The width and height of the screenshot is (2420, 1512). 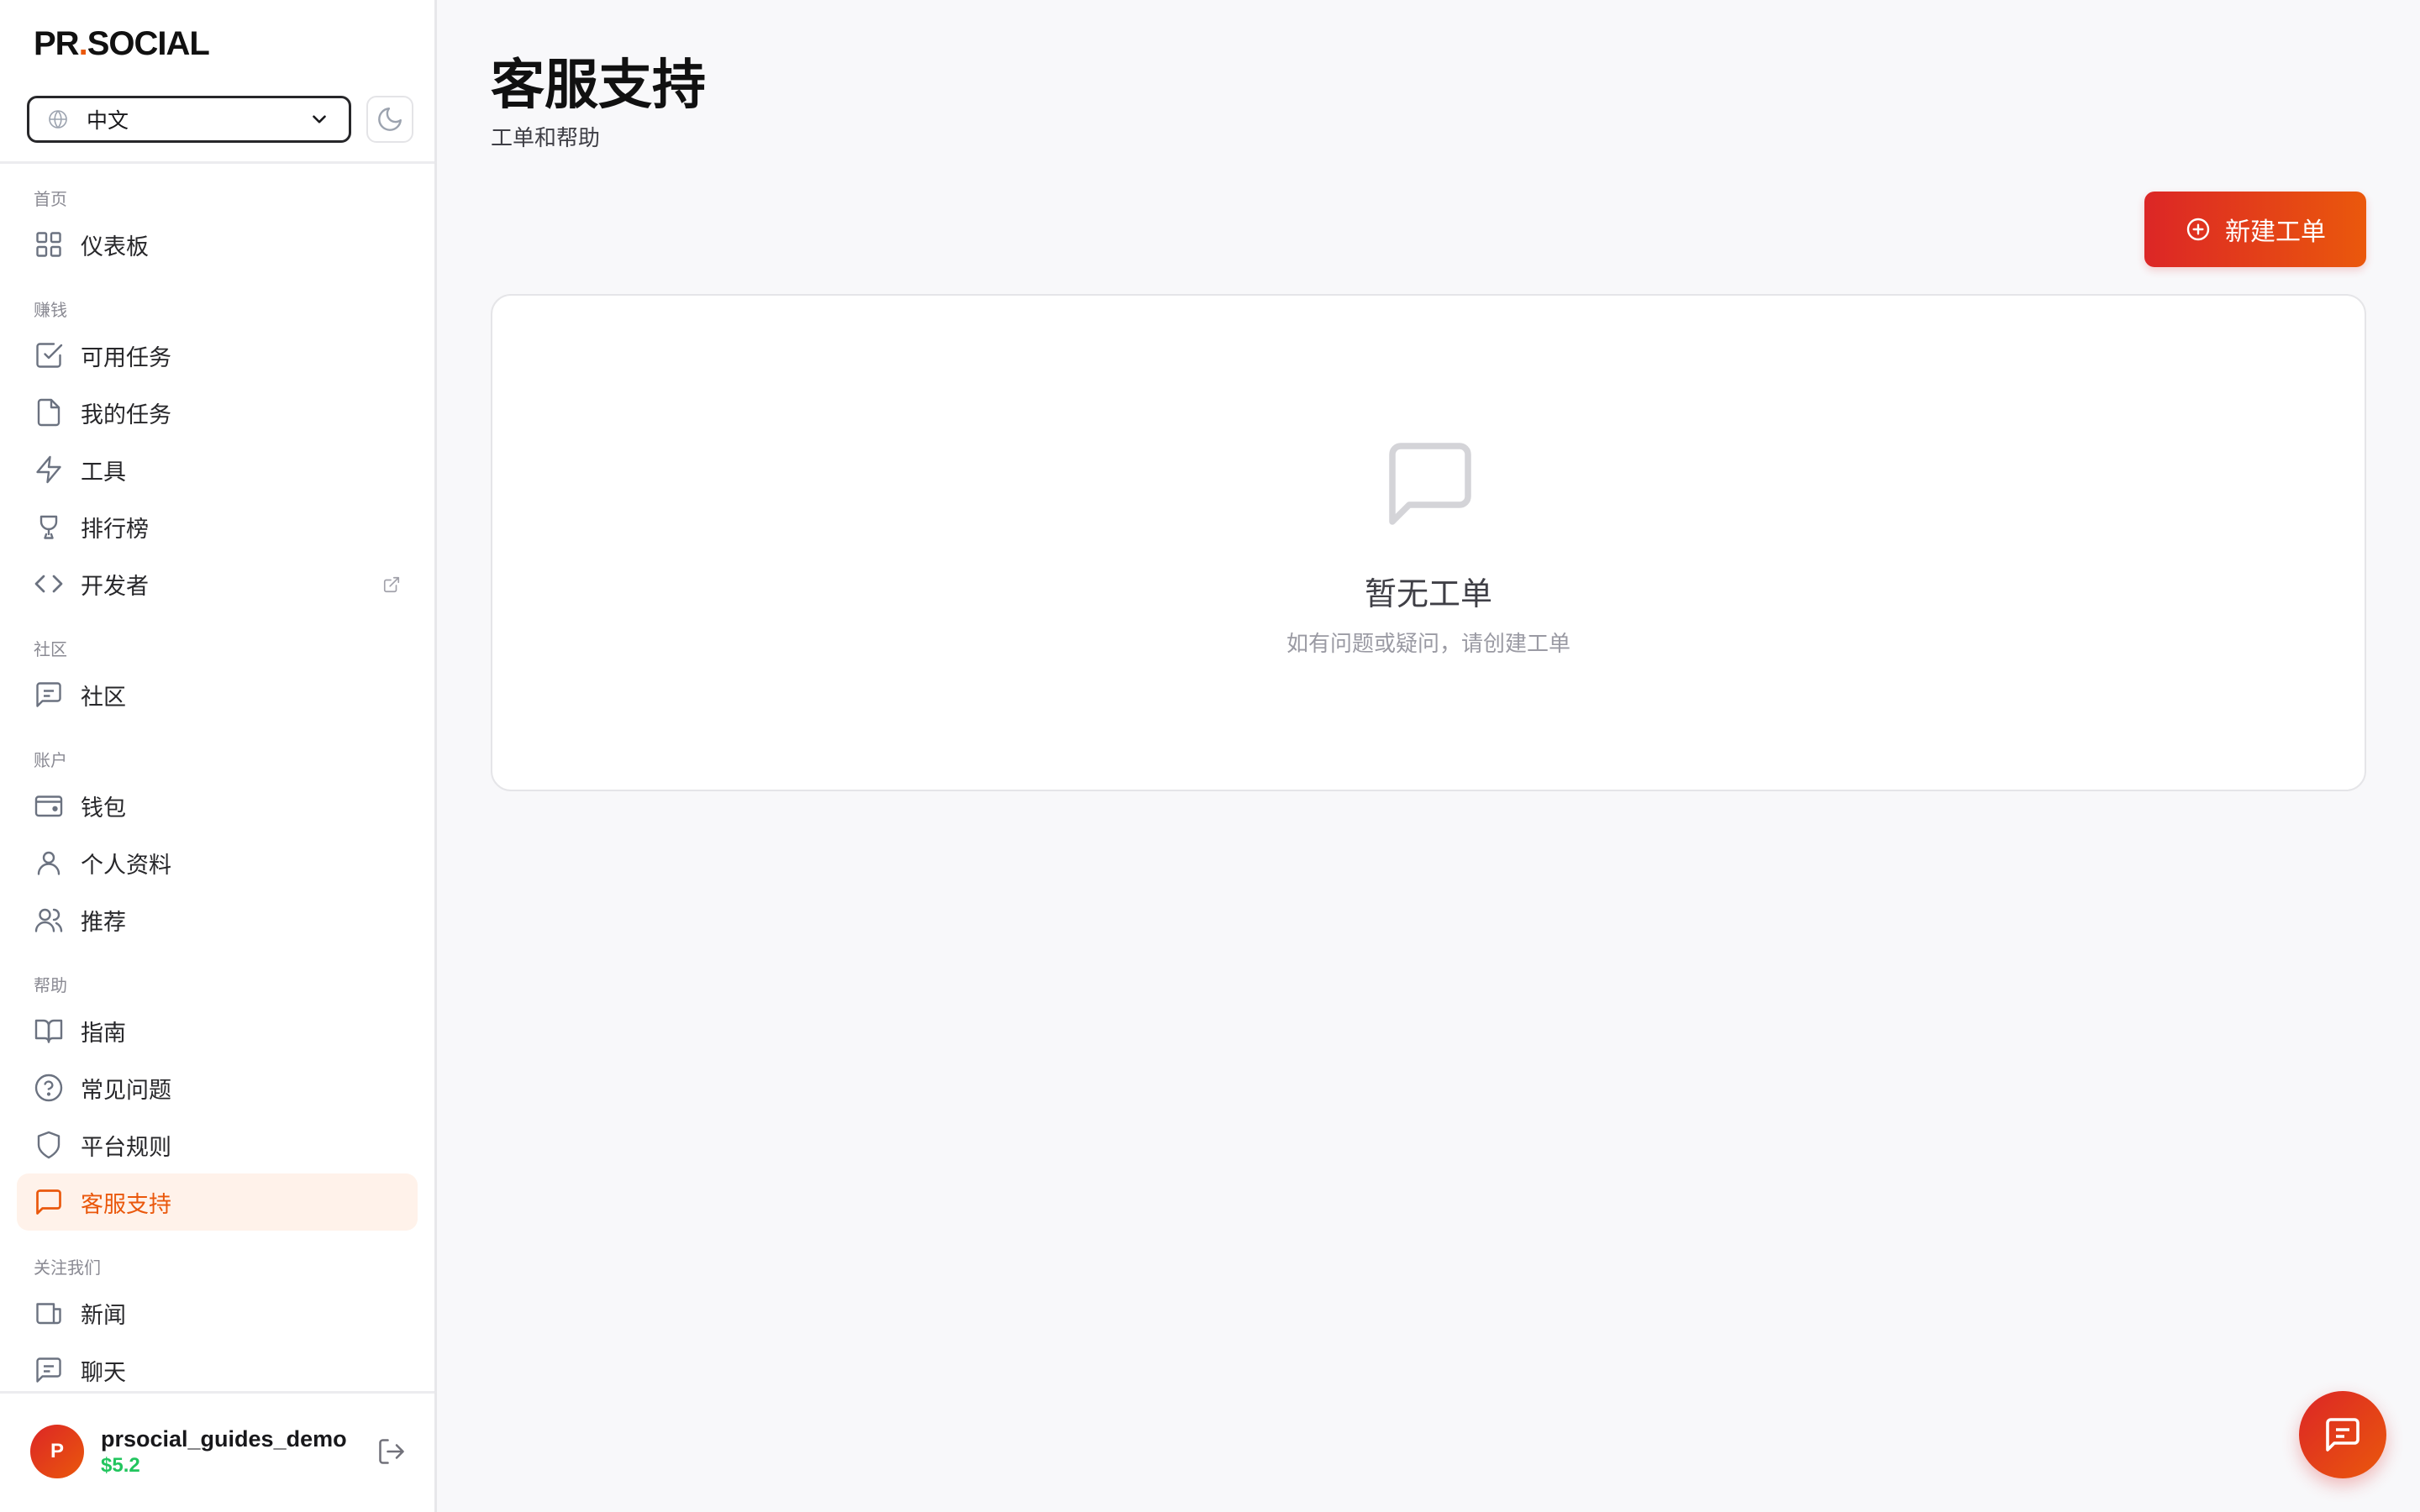 I want to click on sidebar-item-label: 聊天, so click(x=103, y=1372).